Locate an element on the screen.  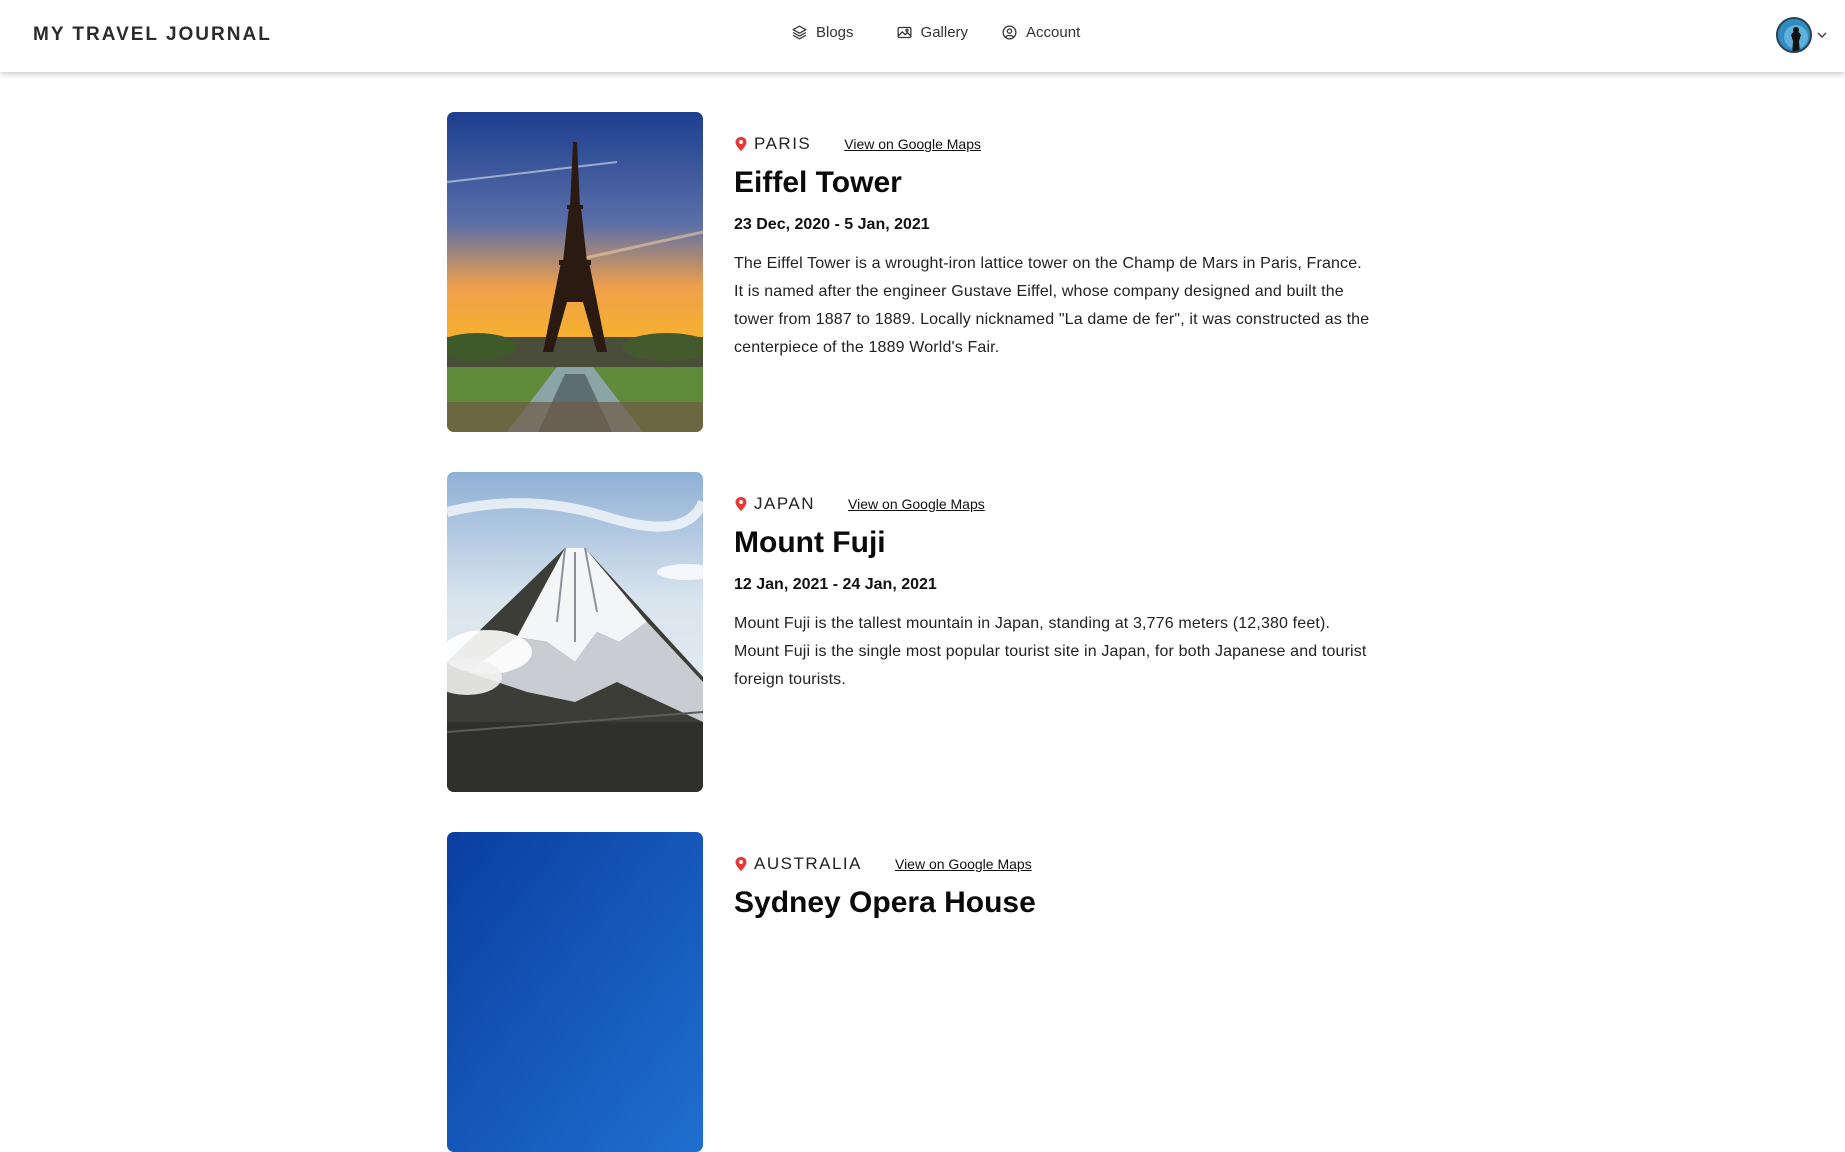
nav-item-gallery: Gallery is located at coordinates (932, 32).